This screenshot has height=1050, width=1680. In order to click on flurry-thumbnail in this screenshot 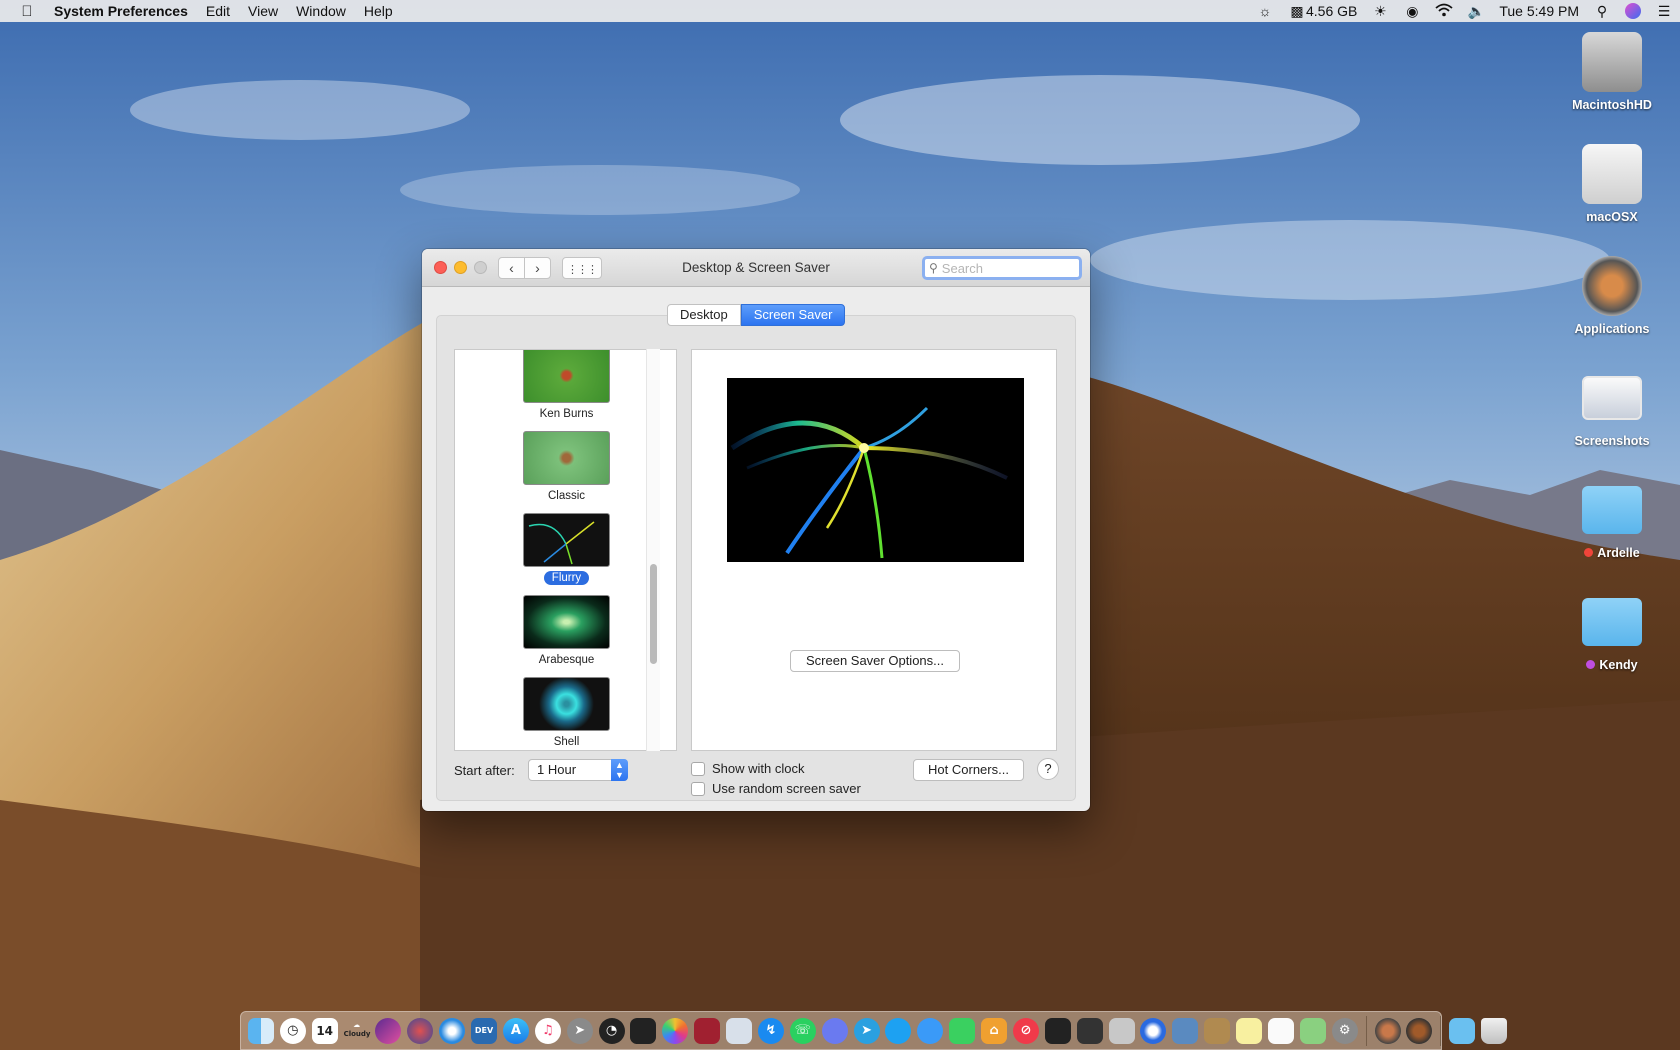, I will do `click(566, 540)`.